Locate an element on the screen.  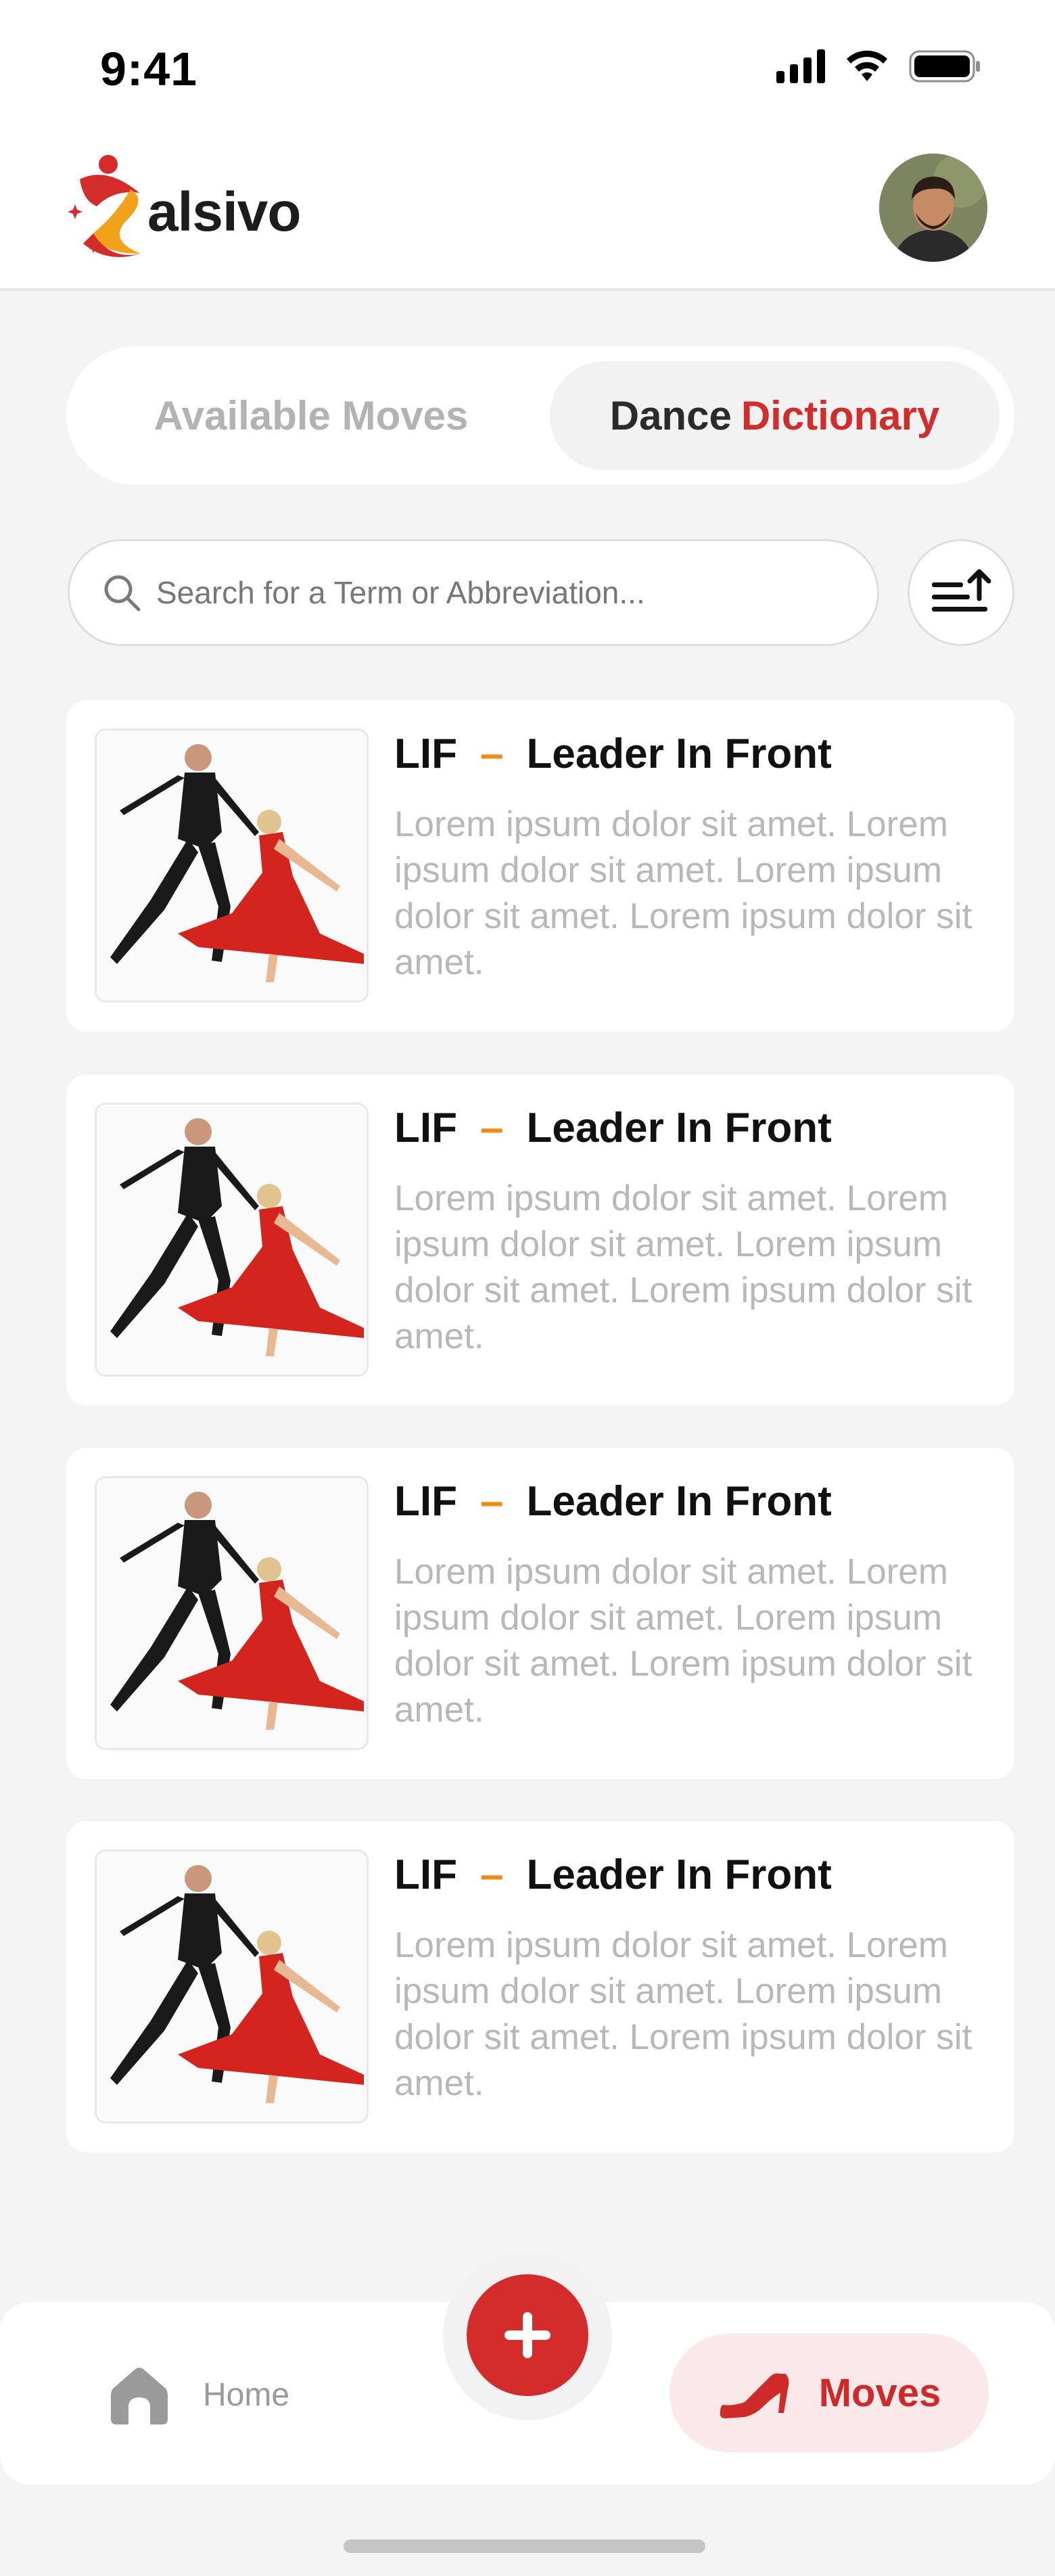
tab-available-moves: Available Moves is located at coordinates (311, 415).